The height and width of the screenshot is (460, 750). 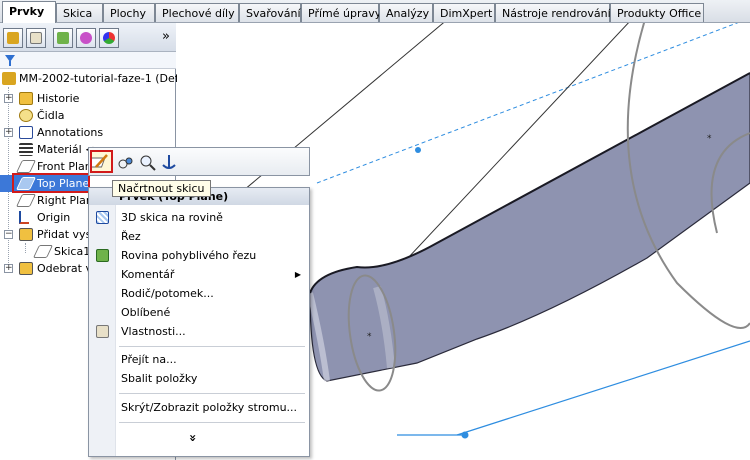 I want to click on tab-plechove-dily: Plechové díly, so click(x=197, y=12).